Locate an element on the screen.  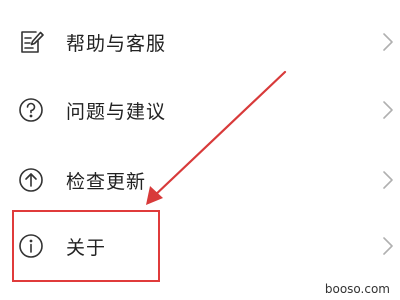
watermark-text: booso.com is located at coordinates (357, 289).